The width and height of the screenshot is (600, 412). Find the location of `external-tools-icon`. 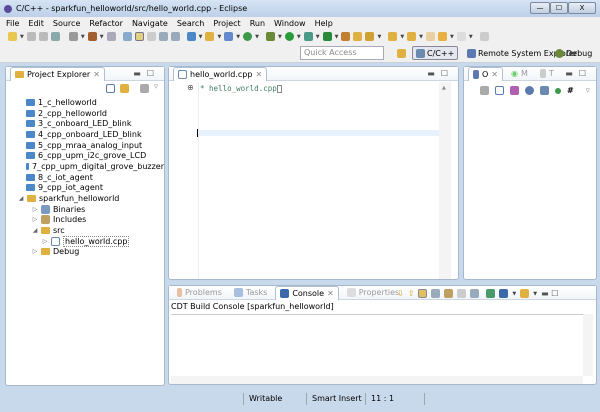

external-tools-icon is located at coordinates (327, 36).